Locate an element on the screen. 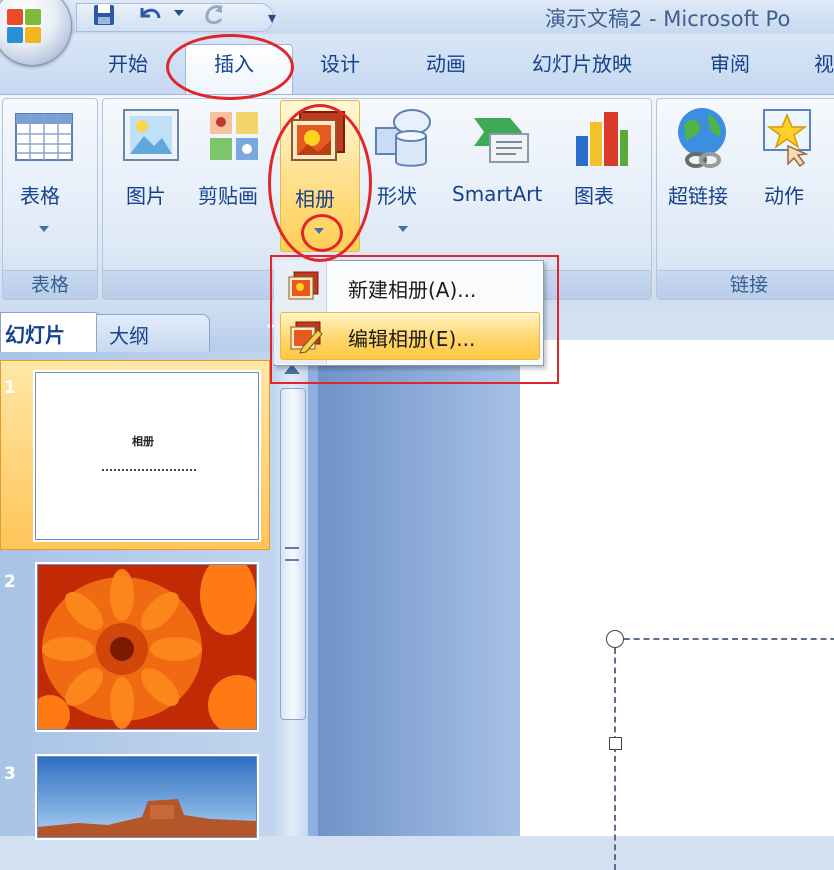  shapes-dropdown-icon is located at coordinates (403, 229).